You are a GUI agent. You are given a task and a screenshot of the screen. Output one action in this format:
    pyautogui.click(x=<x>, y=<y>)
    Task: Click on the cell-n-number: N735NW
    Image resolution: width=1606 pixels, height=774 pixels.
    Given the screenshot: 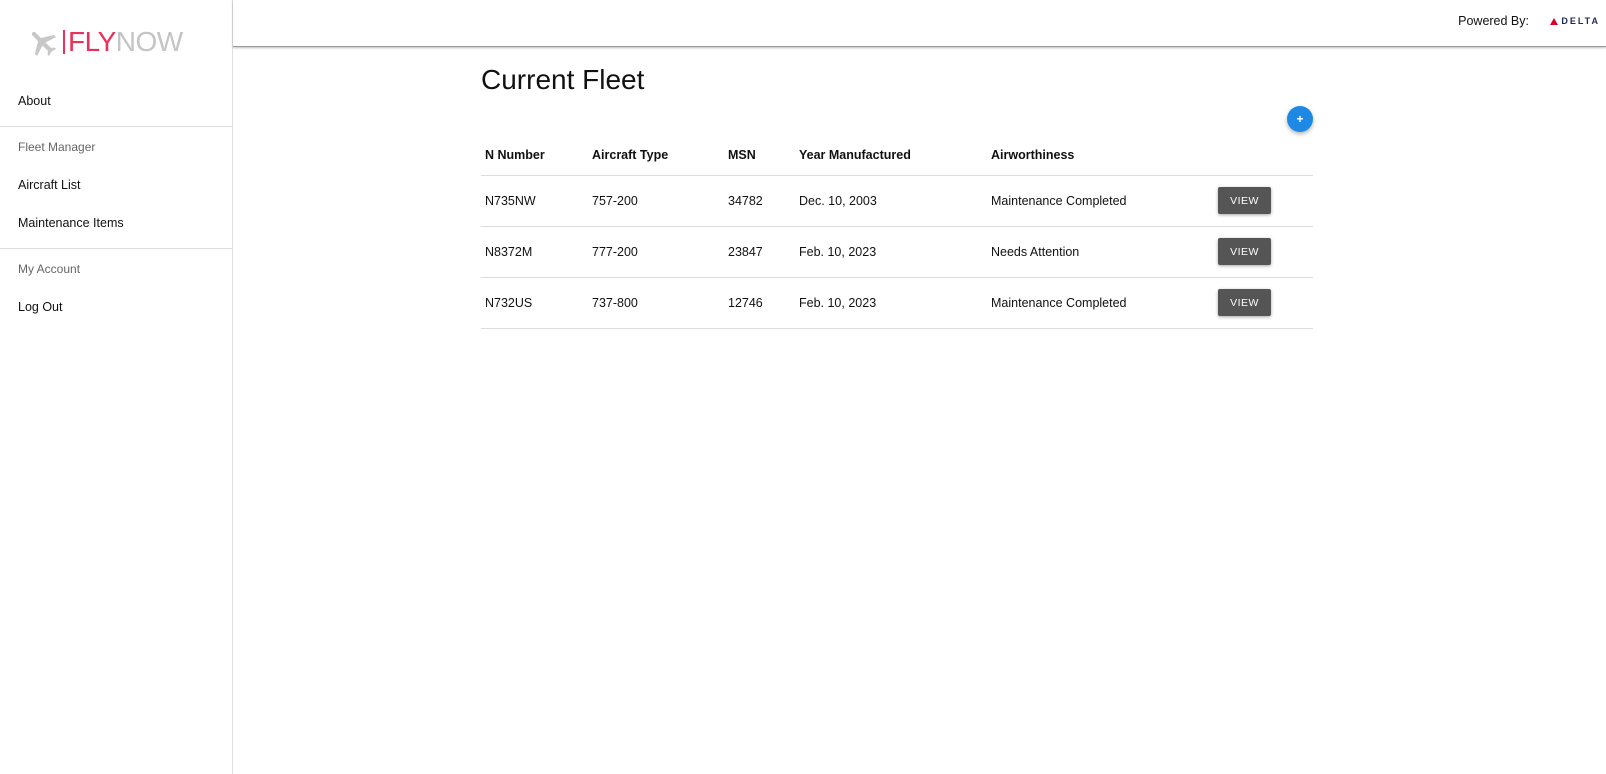 What is the action you would take?
    pyautogui.click(x=534, y=201)
    